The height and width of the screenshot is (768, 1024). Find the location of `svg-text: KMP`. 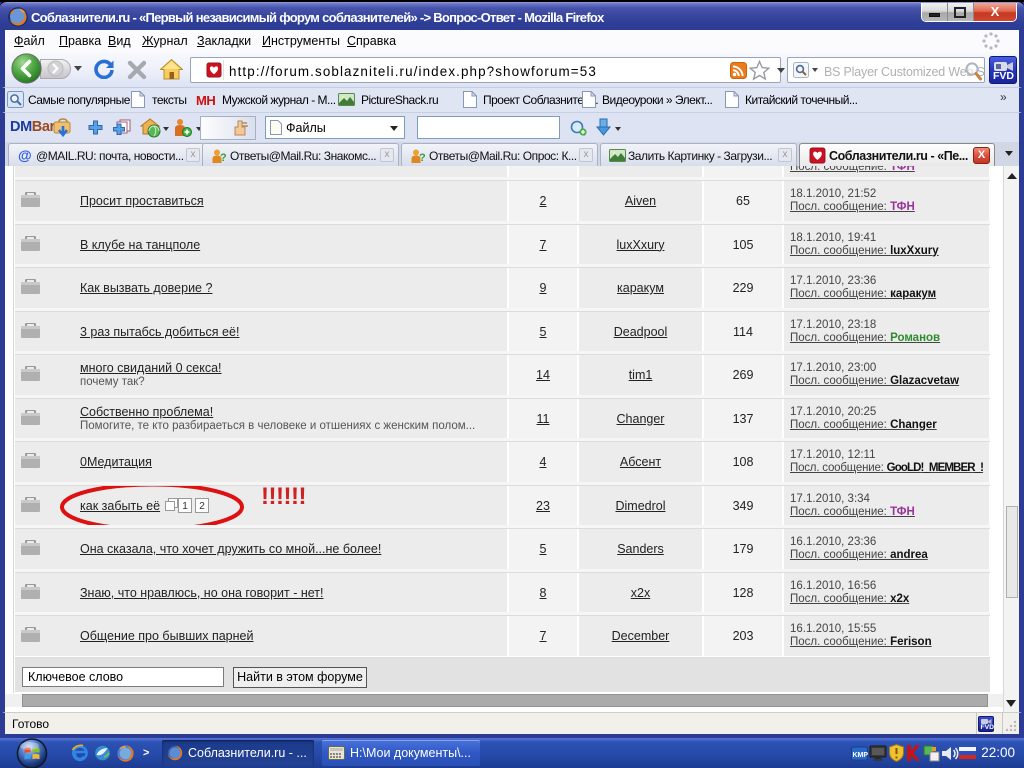

svg-text: KMP is located at coordinates (861, 755).